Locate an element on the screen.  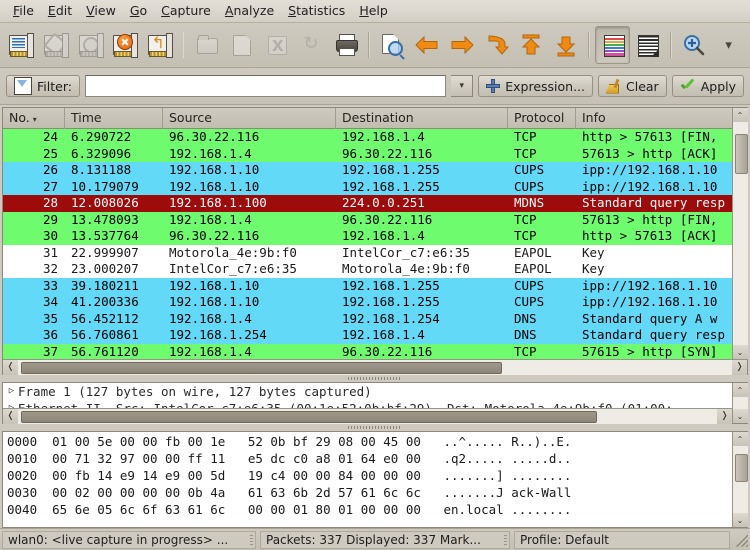
reload-file-button: ↻ is located at coordinates (311, 45).